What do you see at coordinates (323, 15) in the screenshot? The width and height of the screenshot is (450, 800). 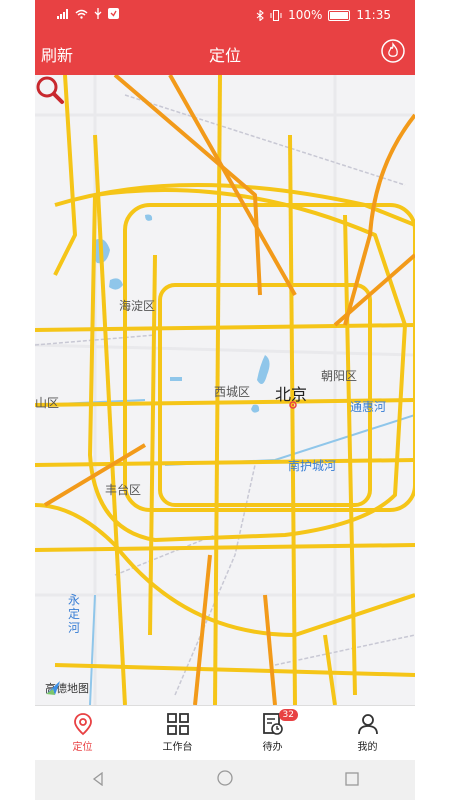 I see `status-icons-right: 100% 11:35` at bounding box center [323, 15].